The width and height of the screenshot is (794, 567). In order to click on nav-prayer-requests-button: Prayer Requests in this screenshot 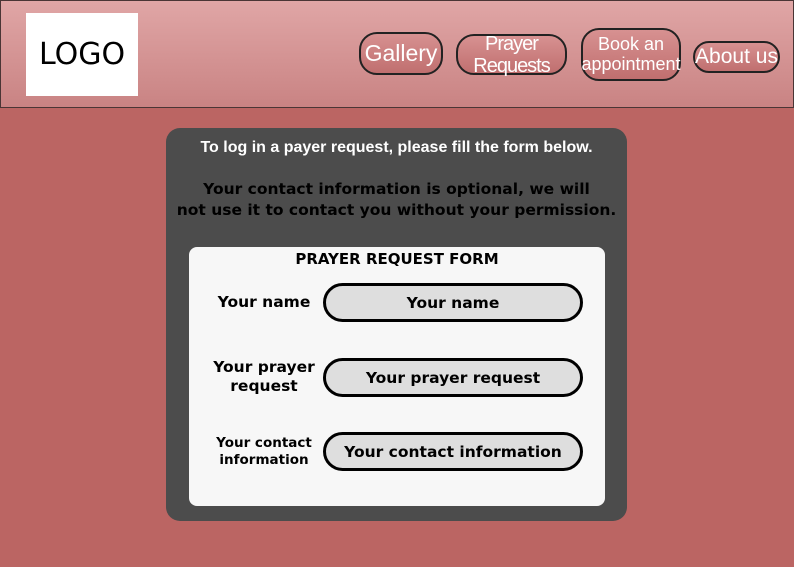, I will do `click(511, 55)`.